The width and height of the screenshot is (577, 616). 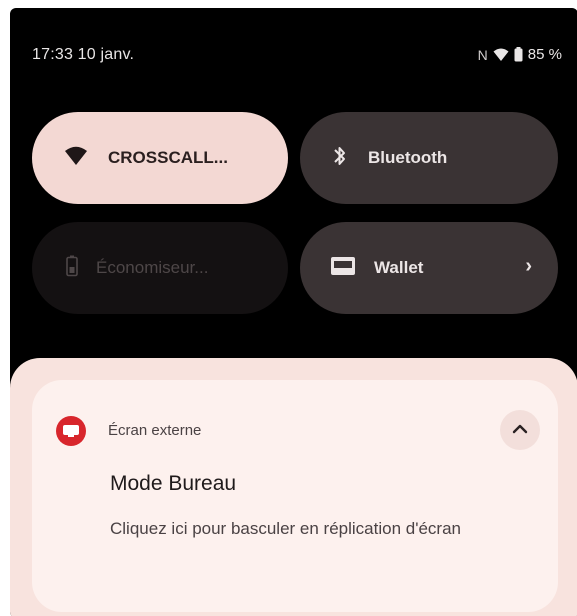 What do you see at coordinates (429, 268) in the screenshot?
I see `wallet-tile: Wallet ›` at bounding box center [429, 268].